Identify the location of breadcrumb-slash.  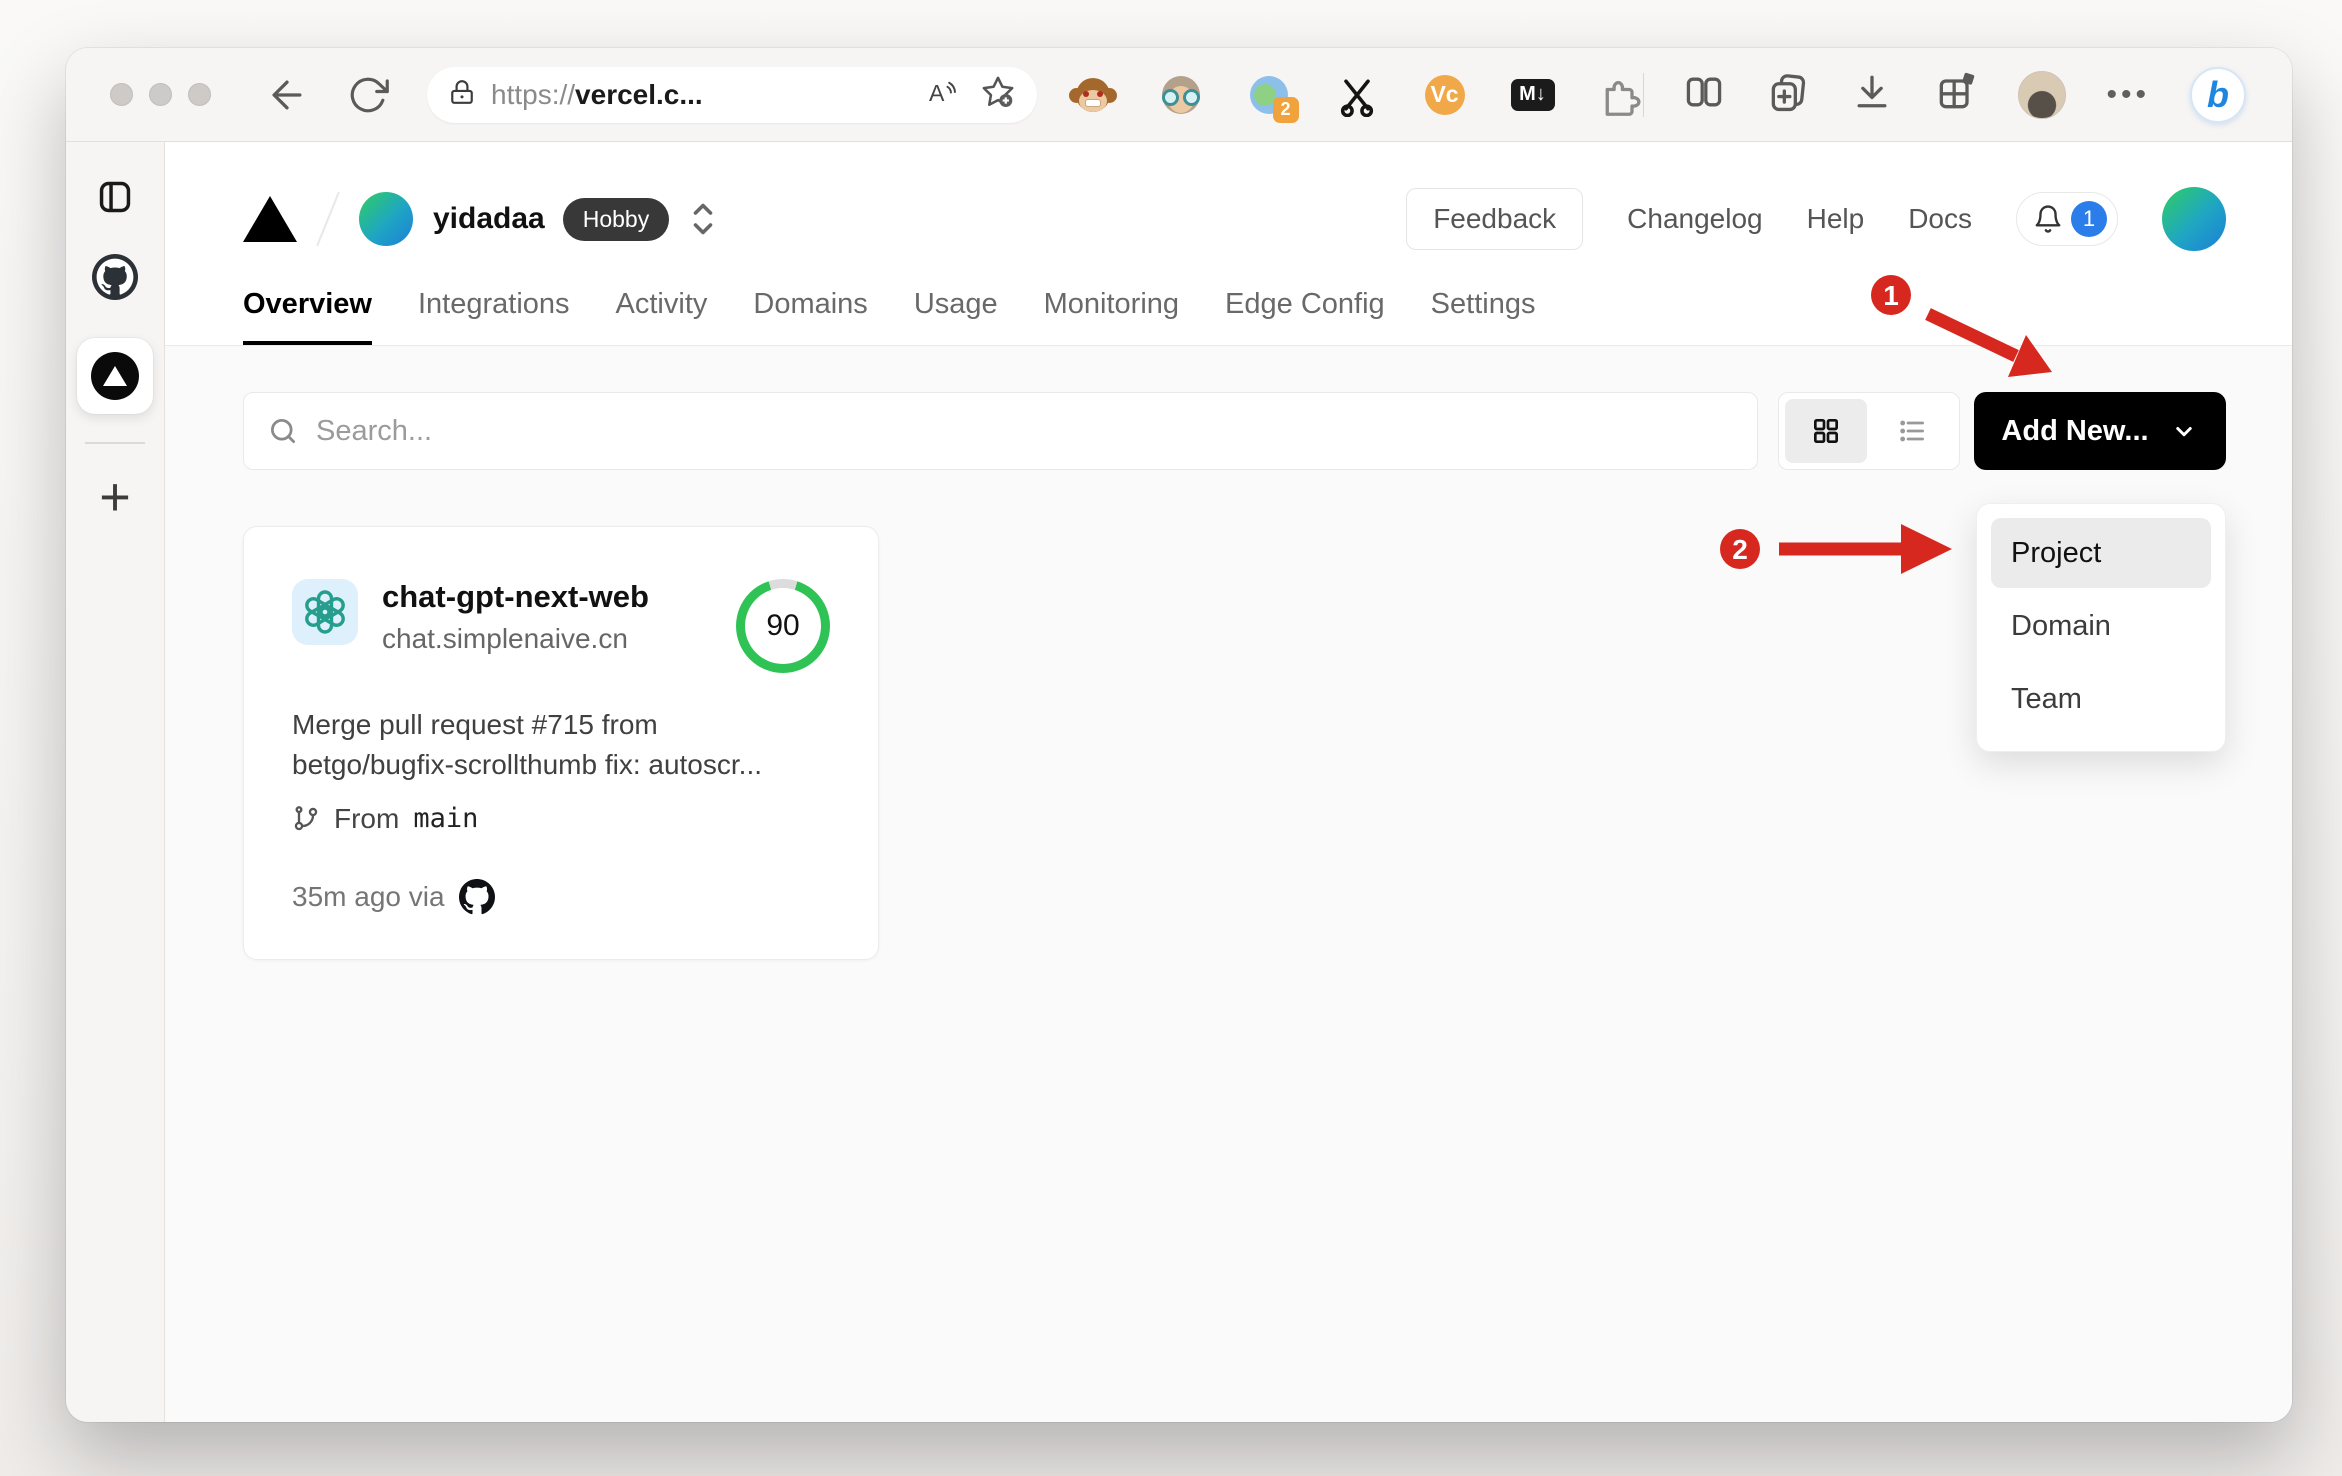
(328, 219).